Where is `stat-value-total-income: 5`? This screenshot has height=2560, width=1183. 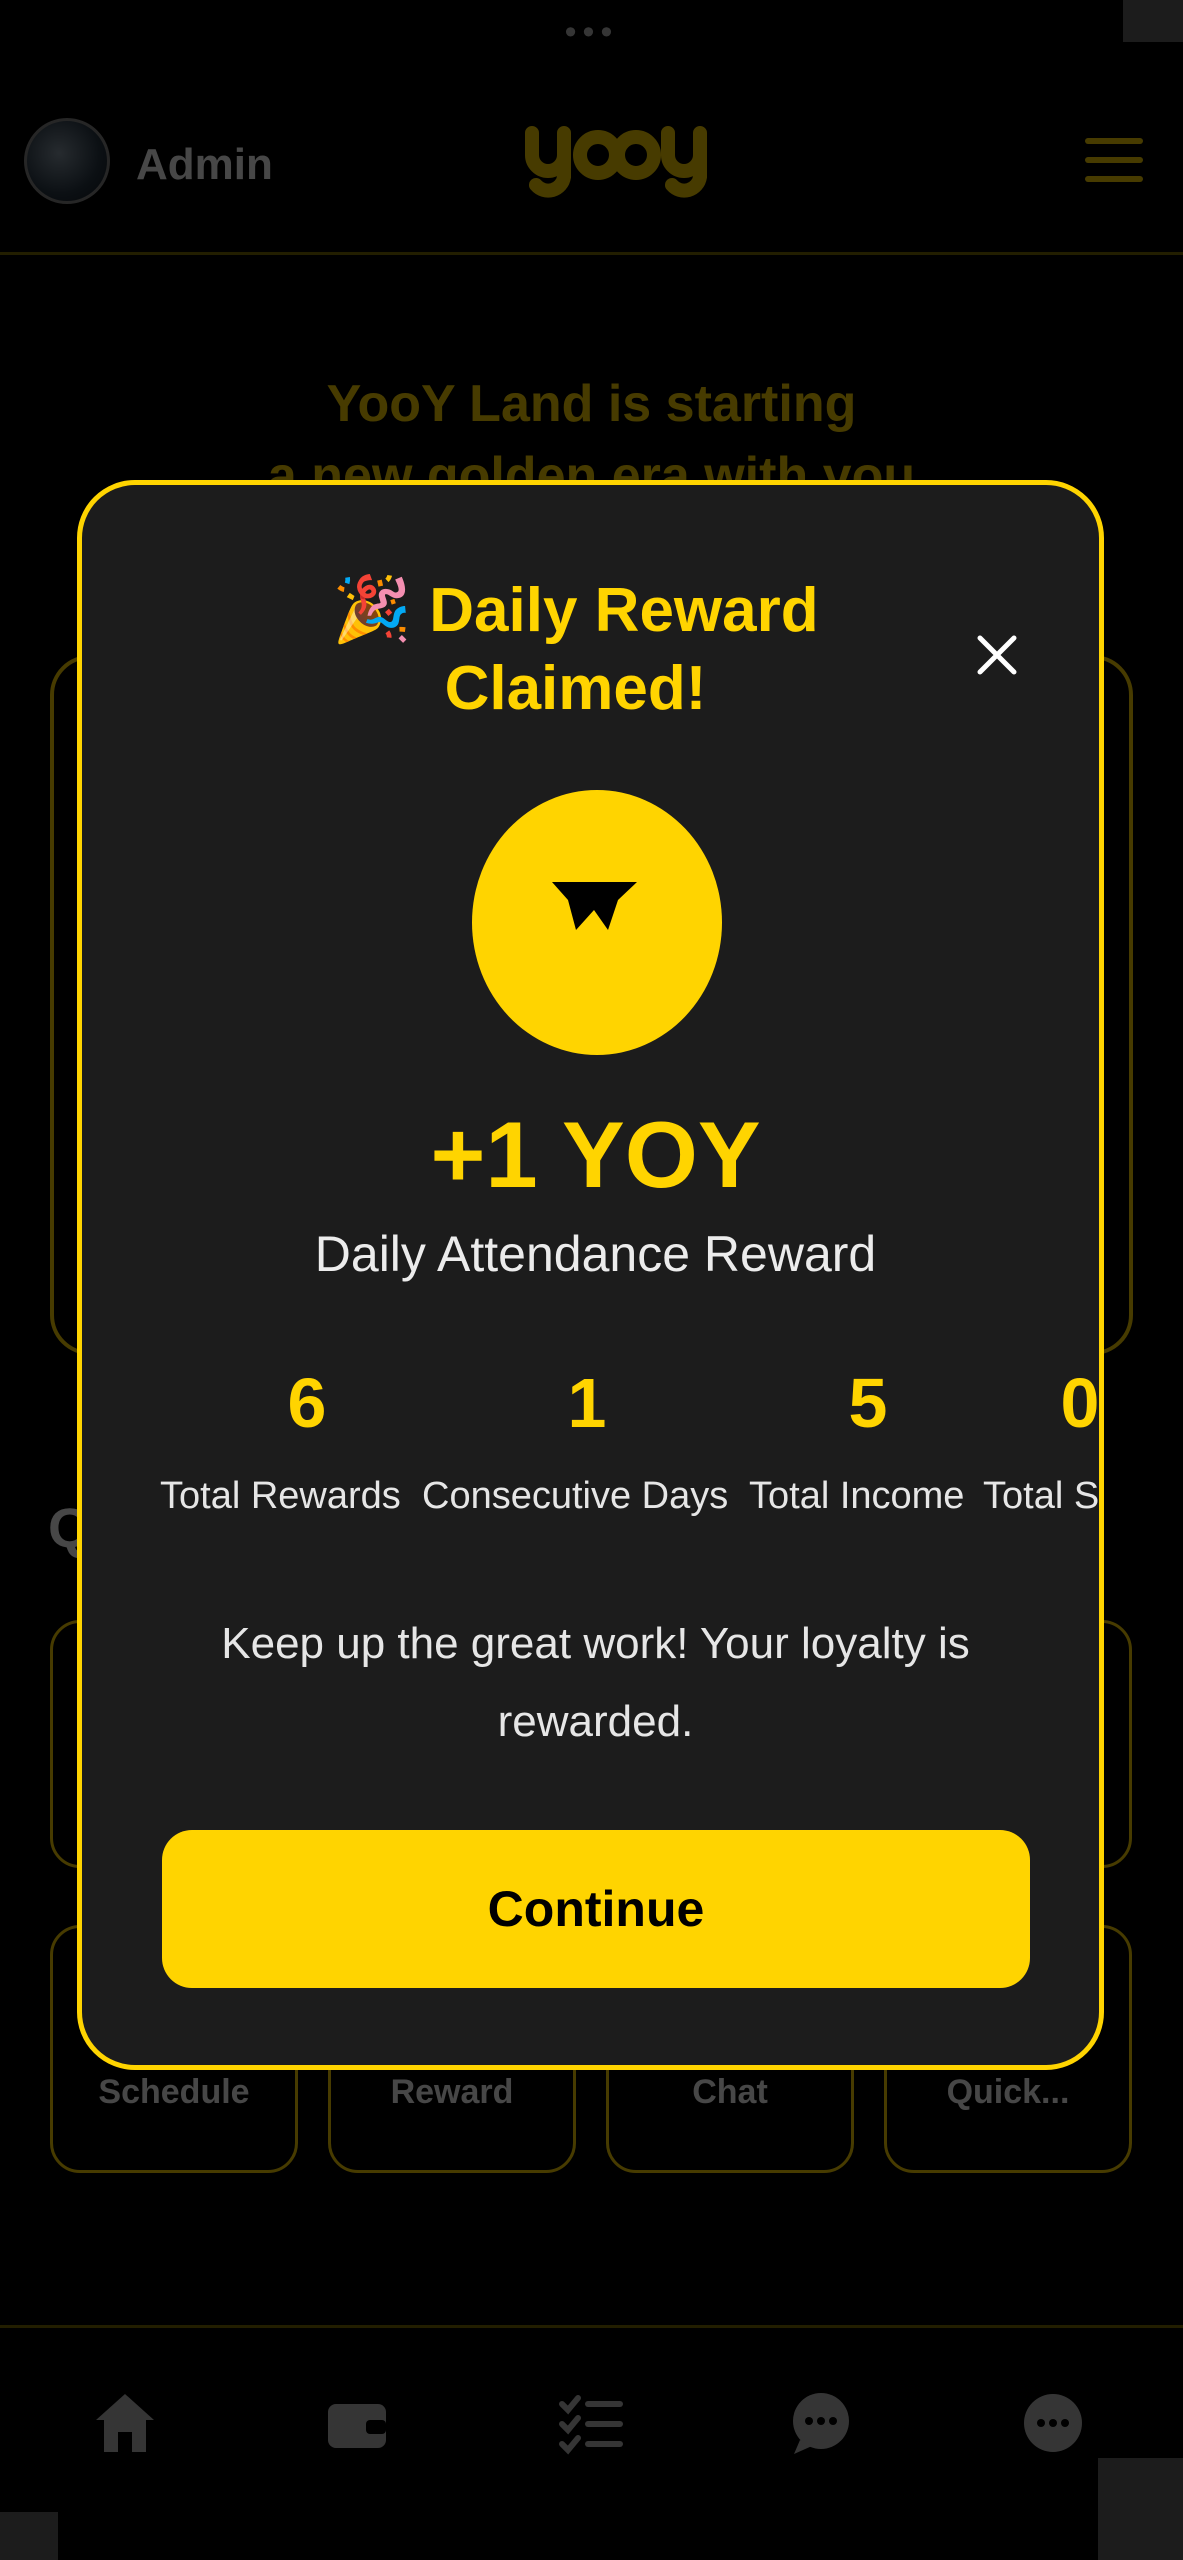
stat-value-total-income: 5 is located at coordinates (868, 1403).